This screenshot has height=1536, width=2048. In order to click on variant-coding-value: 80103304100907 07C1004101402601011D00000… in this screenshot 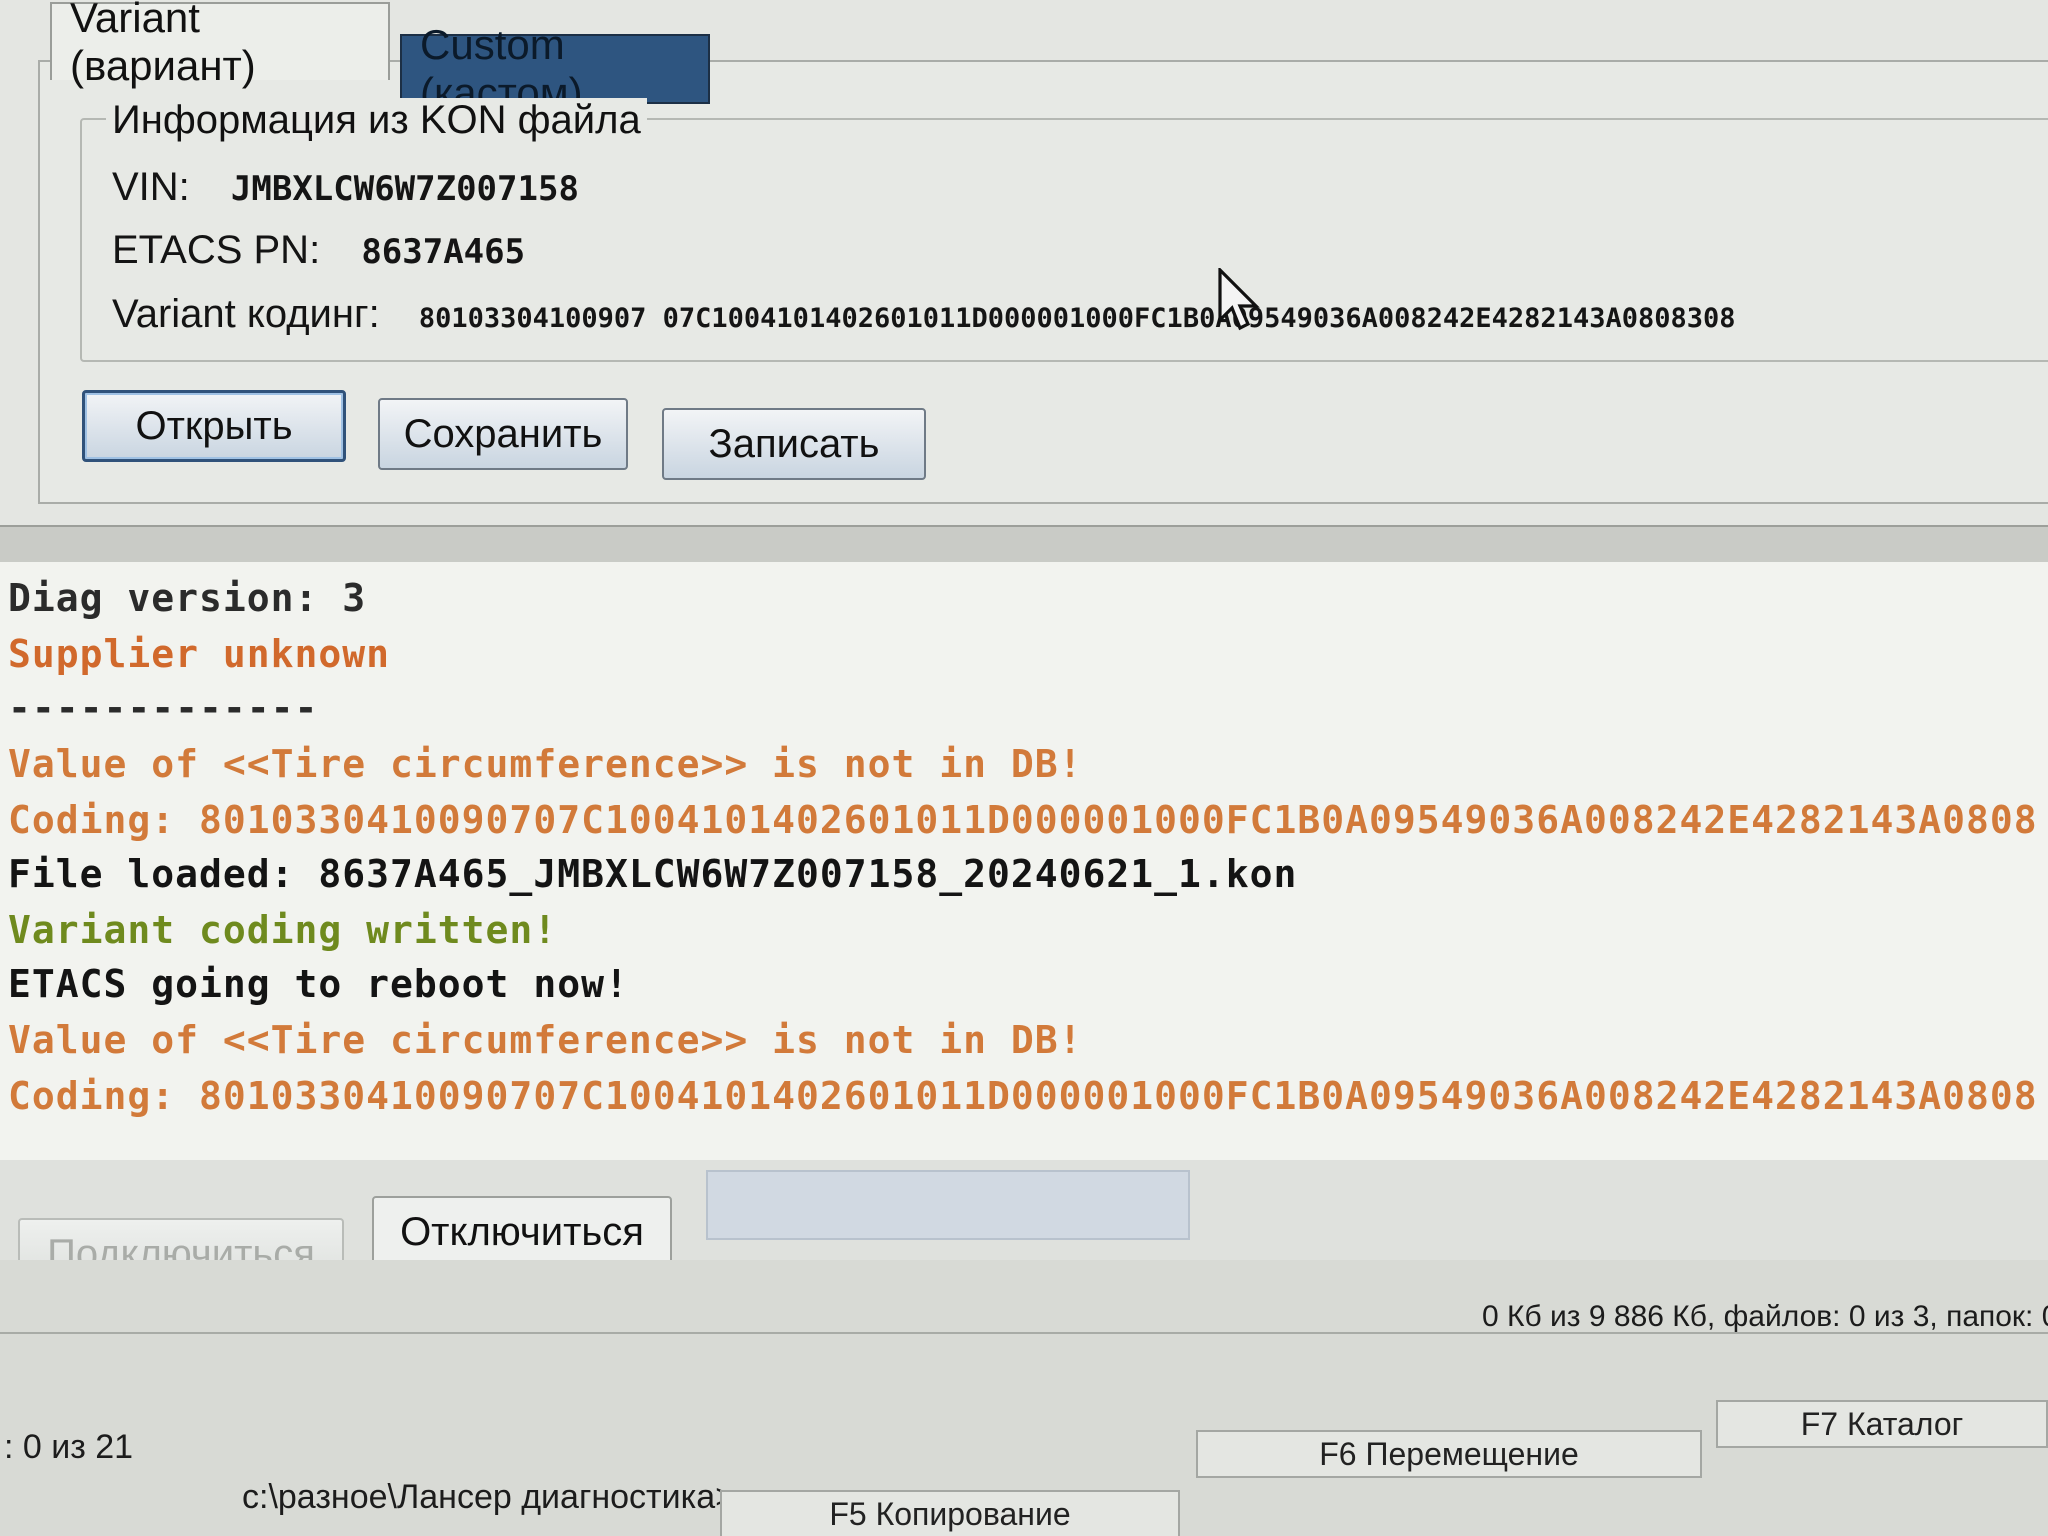, I will do `click(1077, 318)`.